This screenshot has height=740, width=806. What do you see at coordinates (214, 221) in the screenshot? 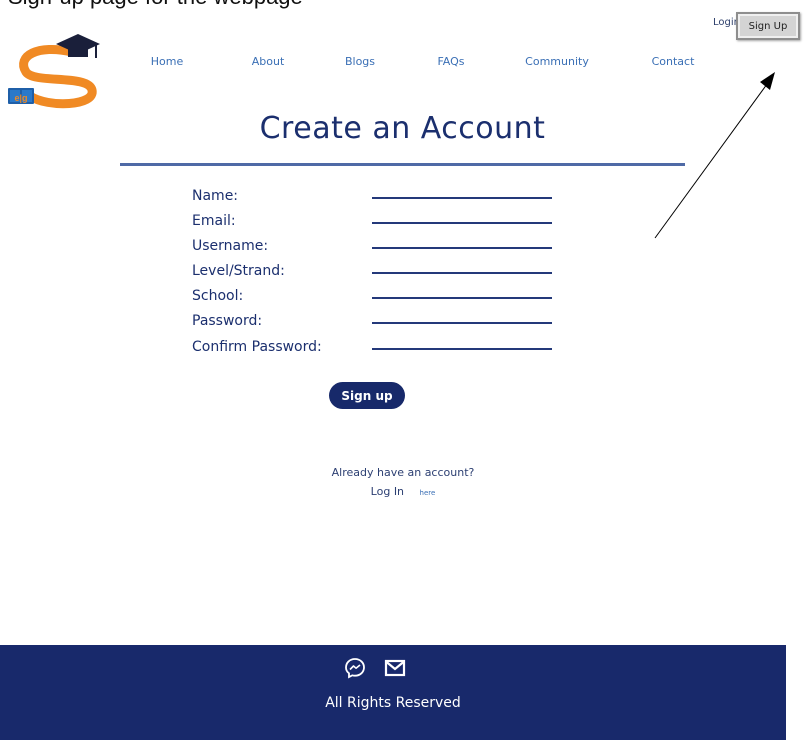
I see `email-label: Email:` at bounding box center [214, 221].